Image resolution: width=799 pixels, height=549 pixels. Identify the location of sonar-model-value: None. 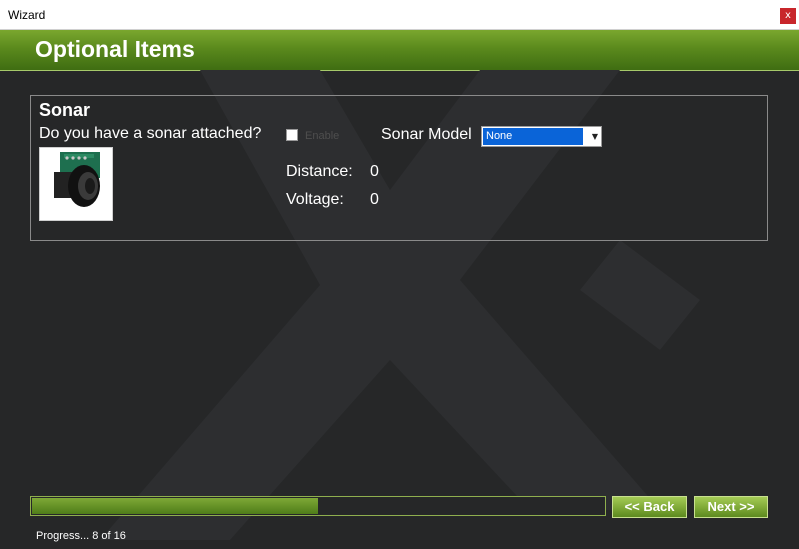
(533, 136).